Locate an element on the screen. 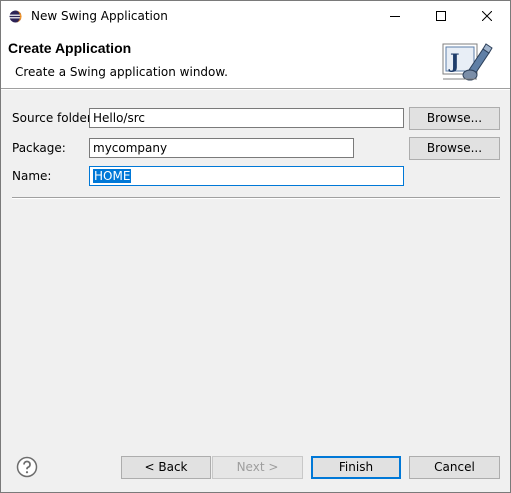 This screenshot has width=511, height=493. banner-title: Create Application is located at coordinates (70, 48).